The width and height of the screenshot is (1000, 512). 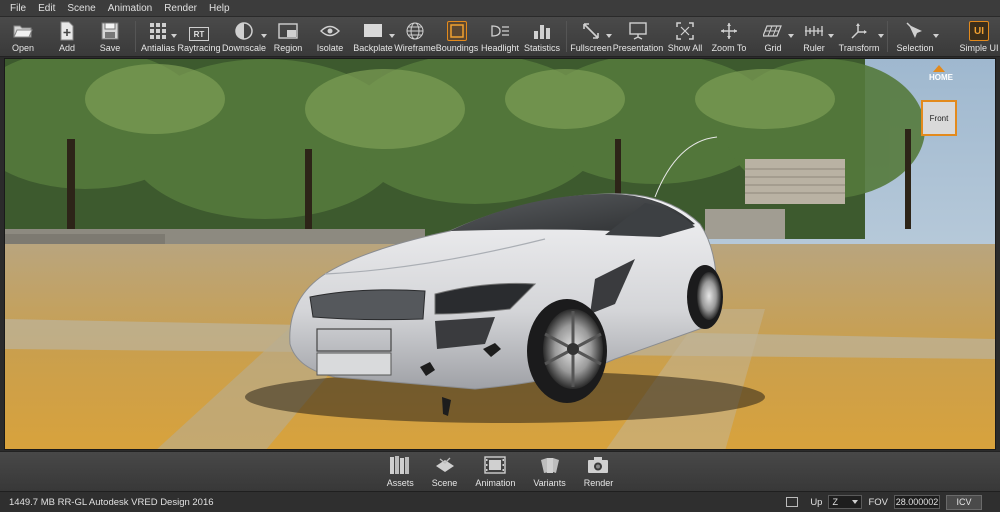 I want to click on raytracing-button: RT Raytracing, so click(x=199, y=36).